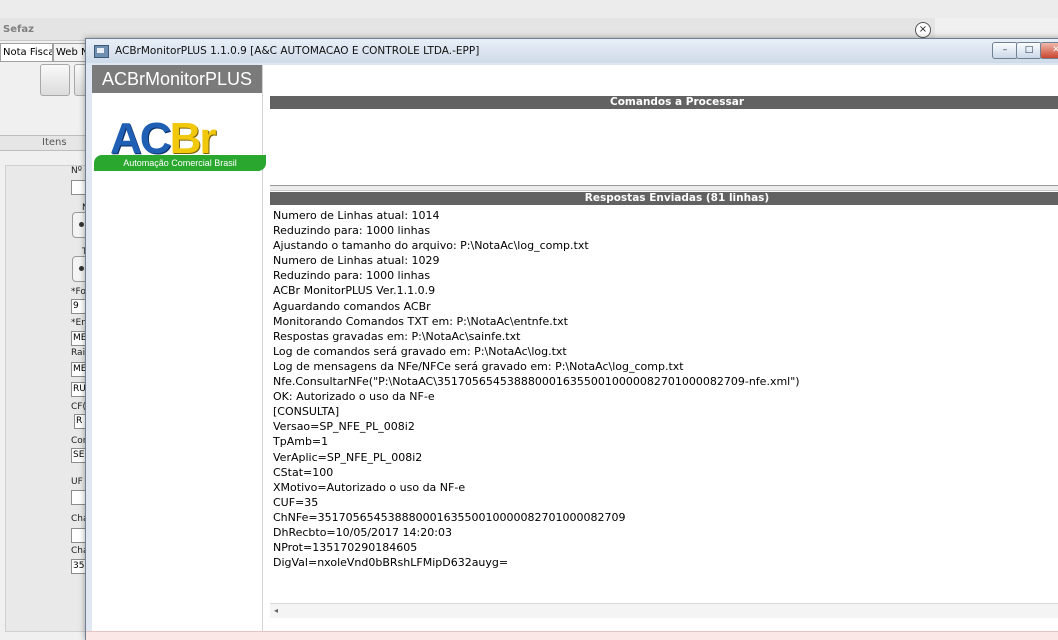 The image size is (1058, 640). Describe the element at coordinates (391, 563) in the screenshot. I see `response-line: DigVal=nxoleVnd0bBRshLFMipD632auyg=` at that location.